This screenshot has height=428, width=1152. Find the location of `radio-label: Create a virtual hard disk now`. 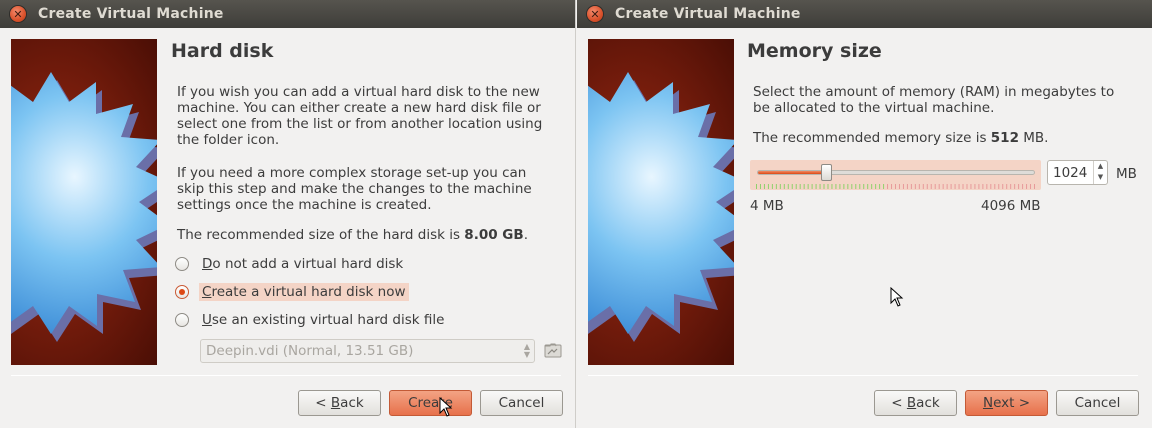

radio-label: Create a virtual hard disk now is located at coordinates (304, 292).